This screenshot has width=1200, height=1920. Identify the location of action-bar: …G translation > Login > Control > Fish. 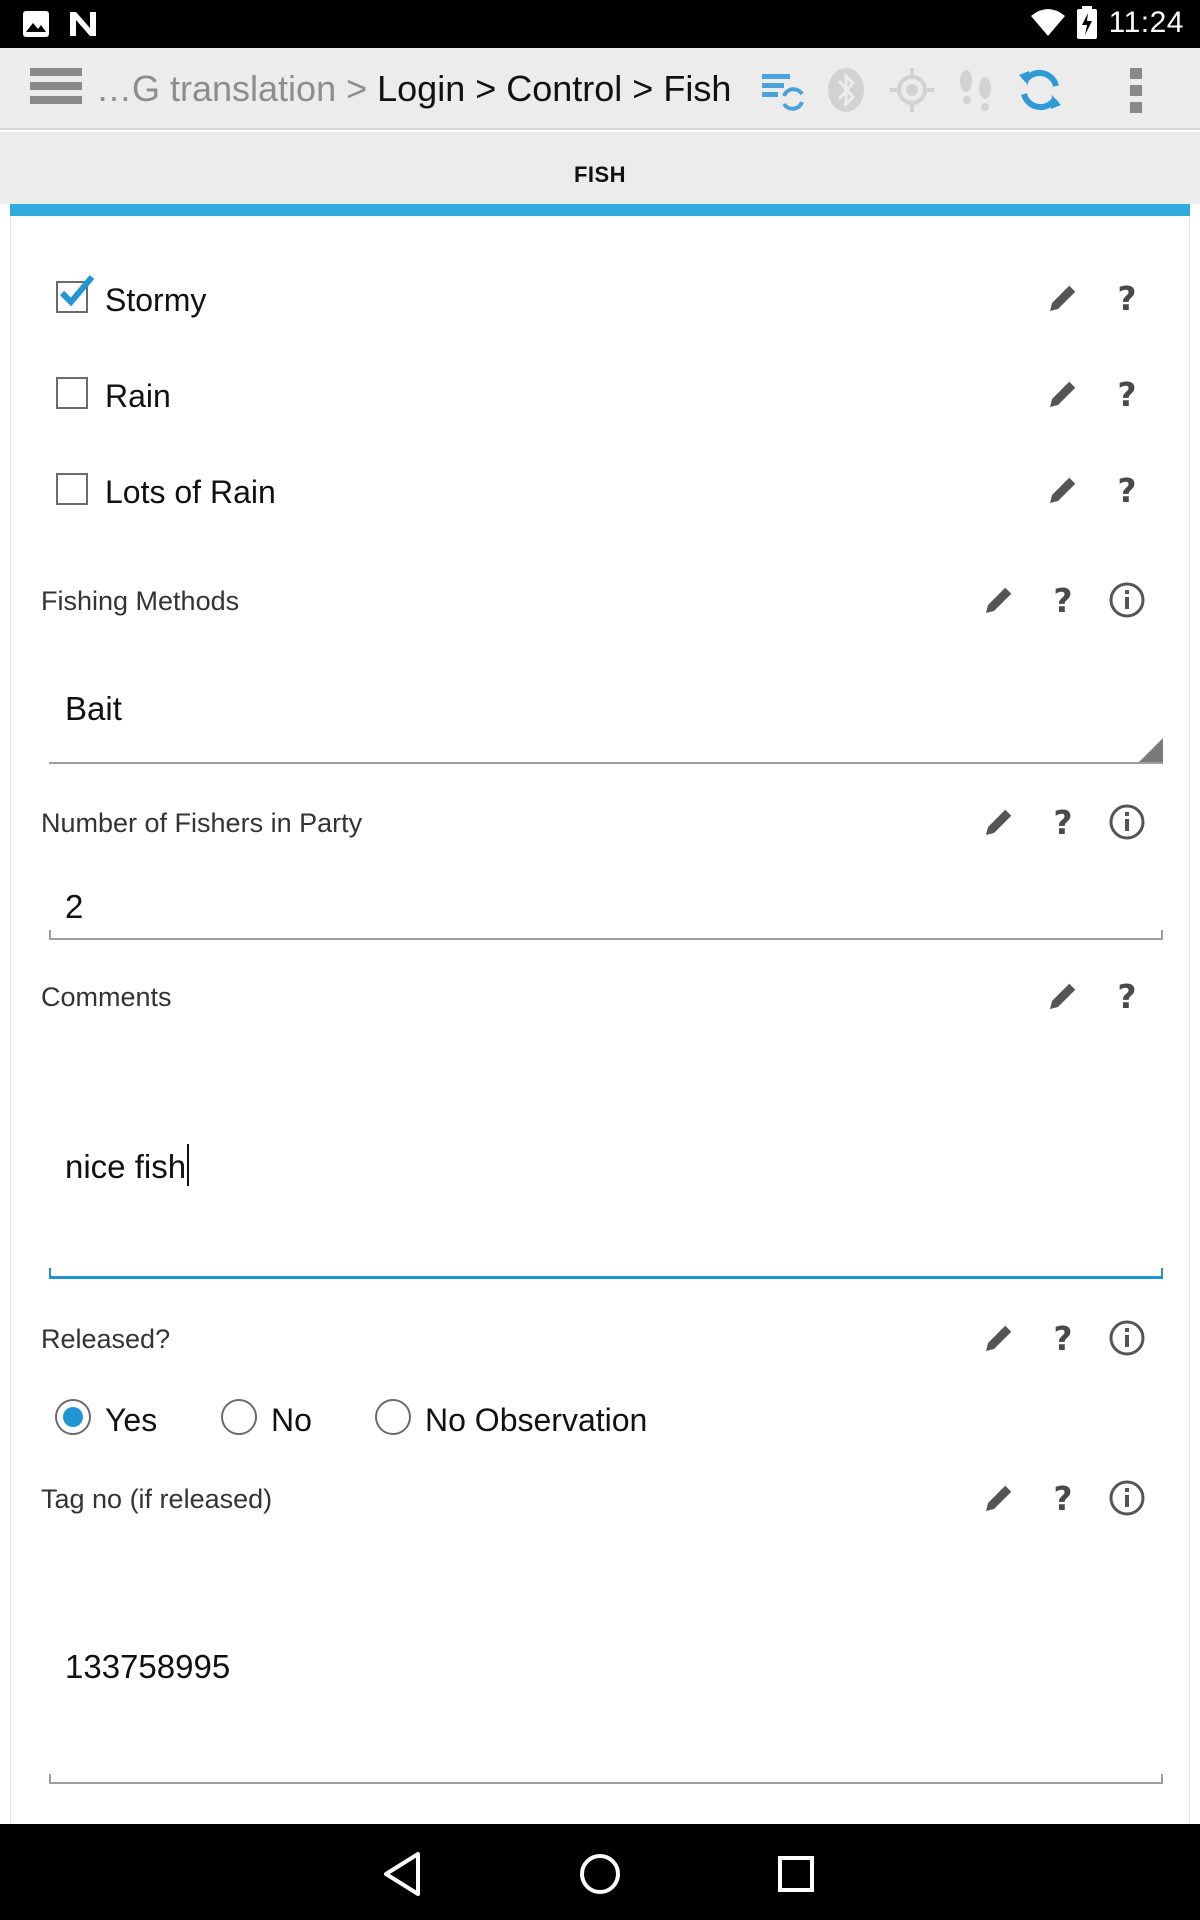
(600, 89).